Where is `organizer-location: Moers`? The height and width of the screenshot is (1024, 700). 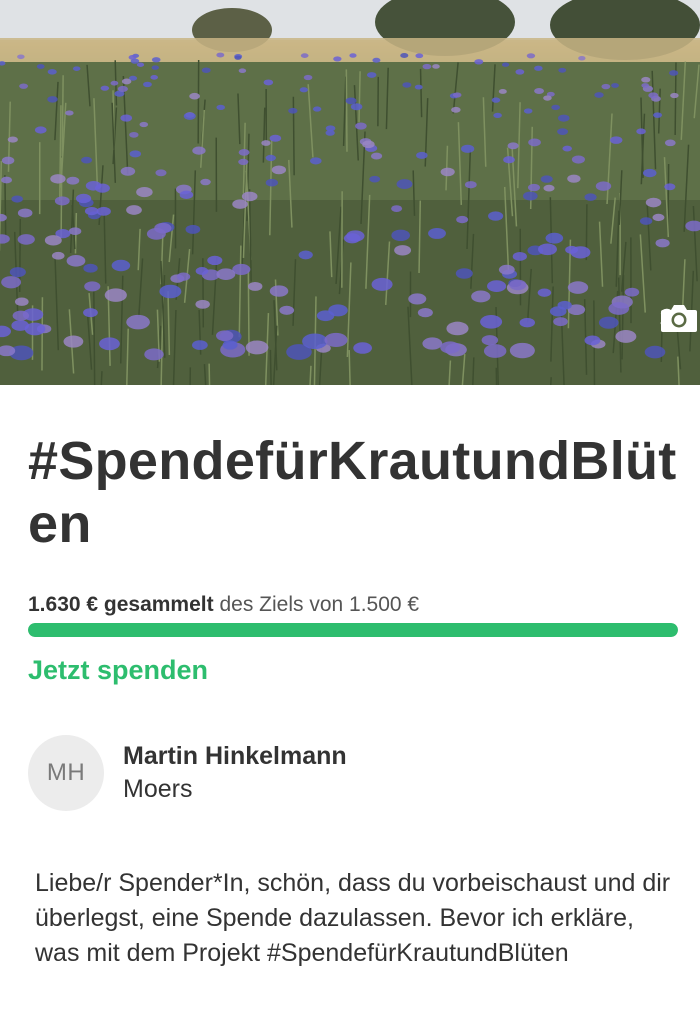 organizer-location: Moers is located at coordinates (158, 789).